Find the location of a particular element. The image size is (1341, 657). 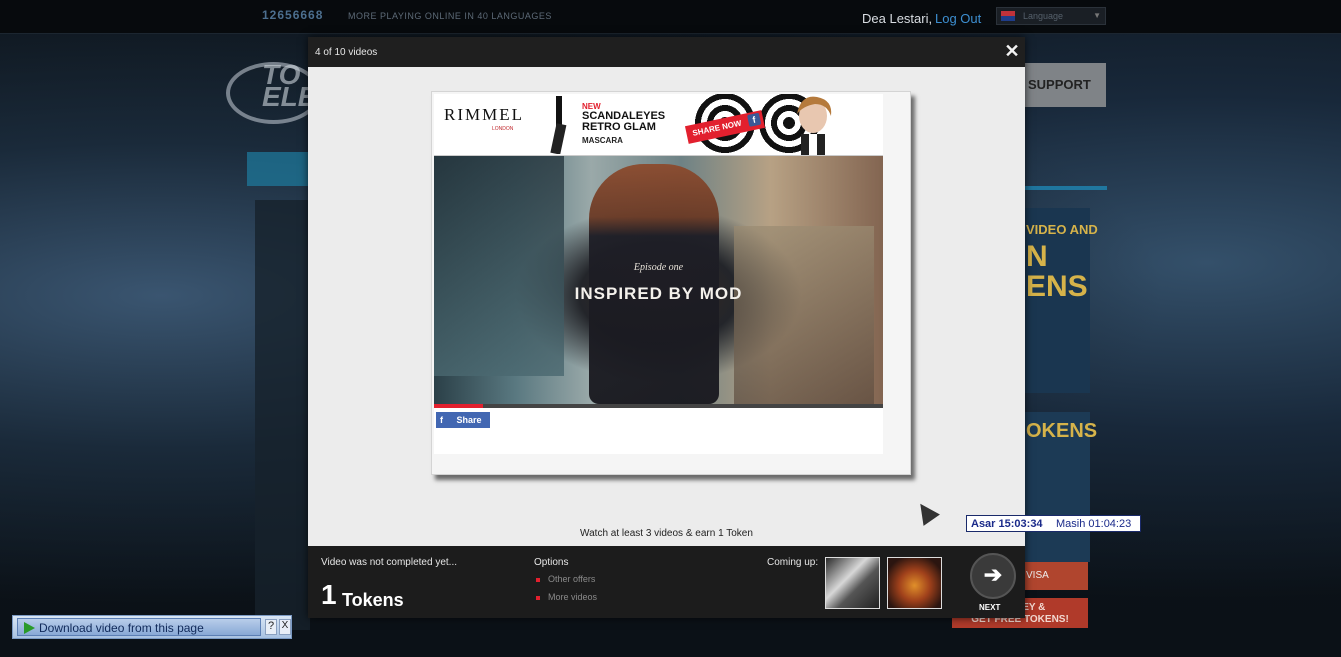

close-button: X is located at coordinates (285, 627).